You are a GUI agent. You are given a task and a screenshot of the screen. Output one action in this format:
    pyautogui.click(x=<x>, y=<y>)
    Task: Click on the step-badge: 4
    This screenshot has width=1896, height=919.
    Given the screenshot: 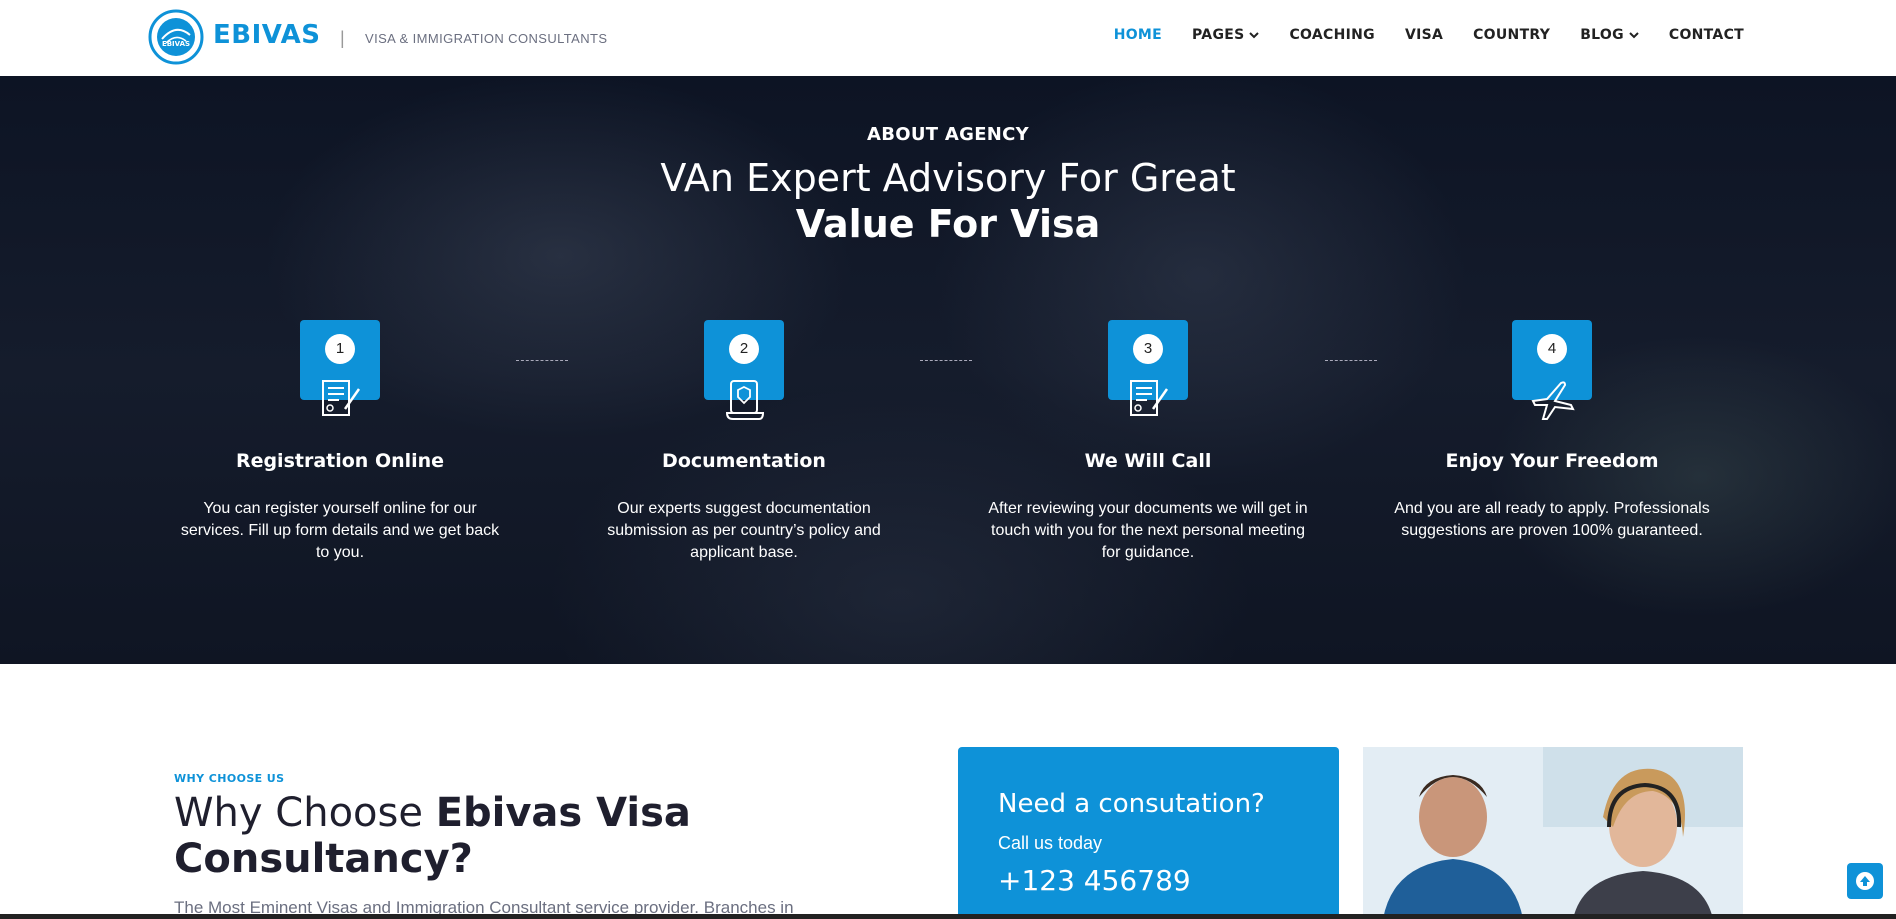 What is the action you would take?
    pyautogui.click(x=1552, y=370)
    